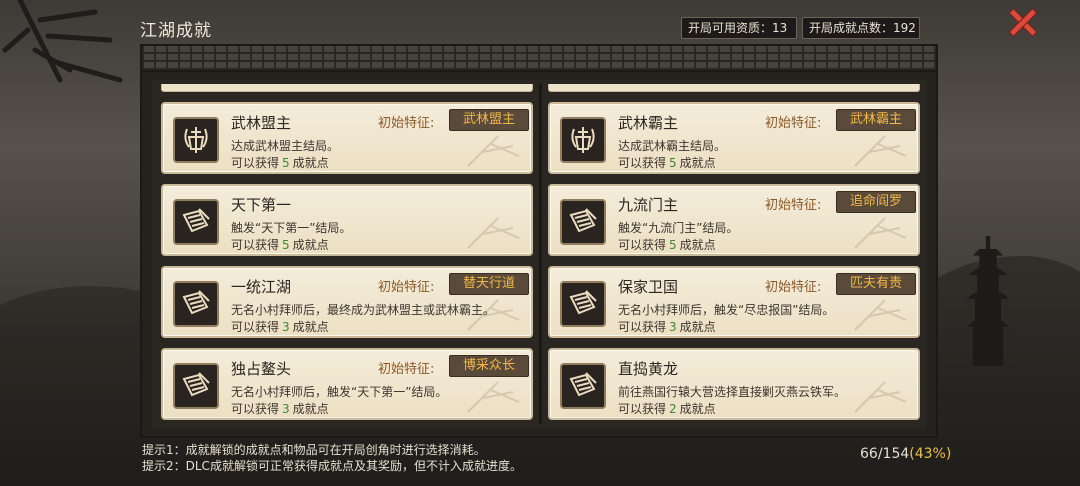 This screenshot has height=486, width=1080. What do you see at coordinates (988, 301) in the screenshot?
I see `pagoda-silhouette` at bounding box center [988, 301].